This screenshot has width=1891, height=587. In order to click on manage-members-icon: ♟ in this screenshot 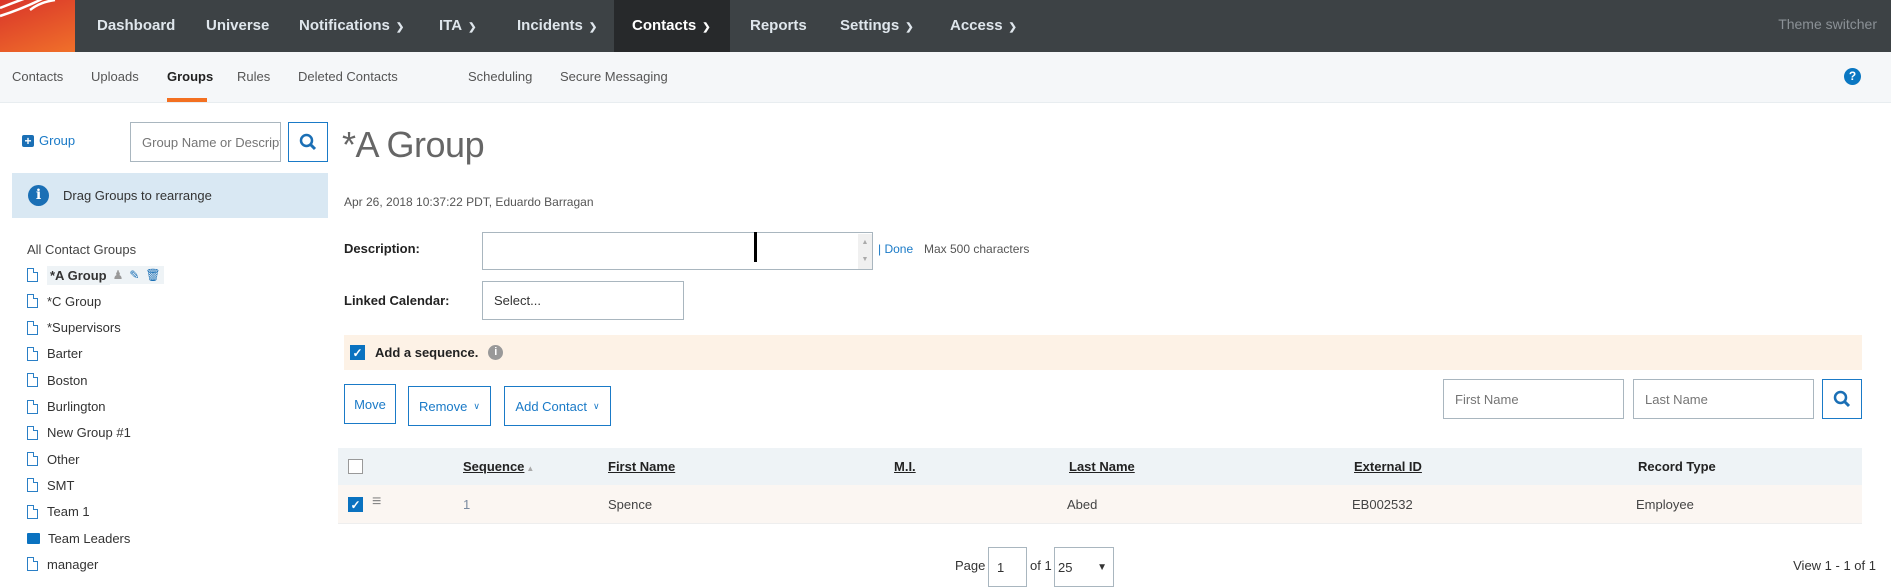, I will do `click(118, 275)`.